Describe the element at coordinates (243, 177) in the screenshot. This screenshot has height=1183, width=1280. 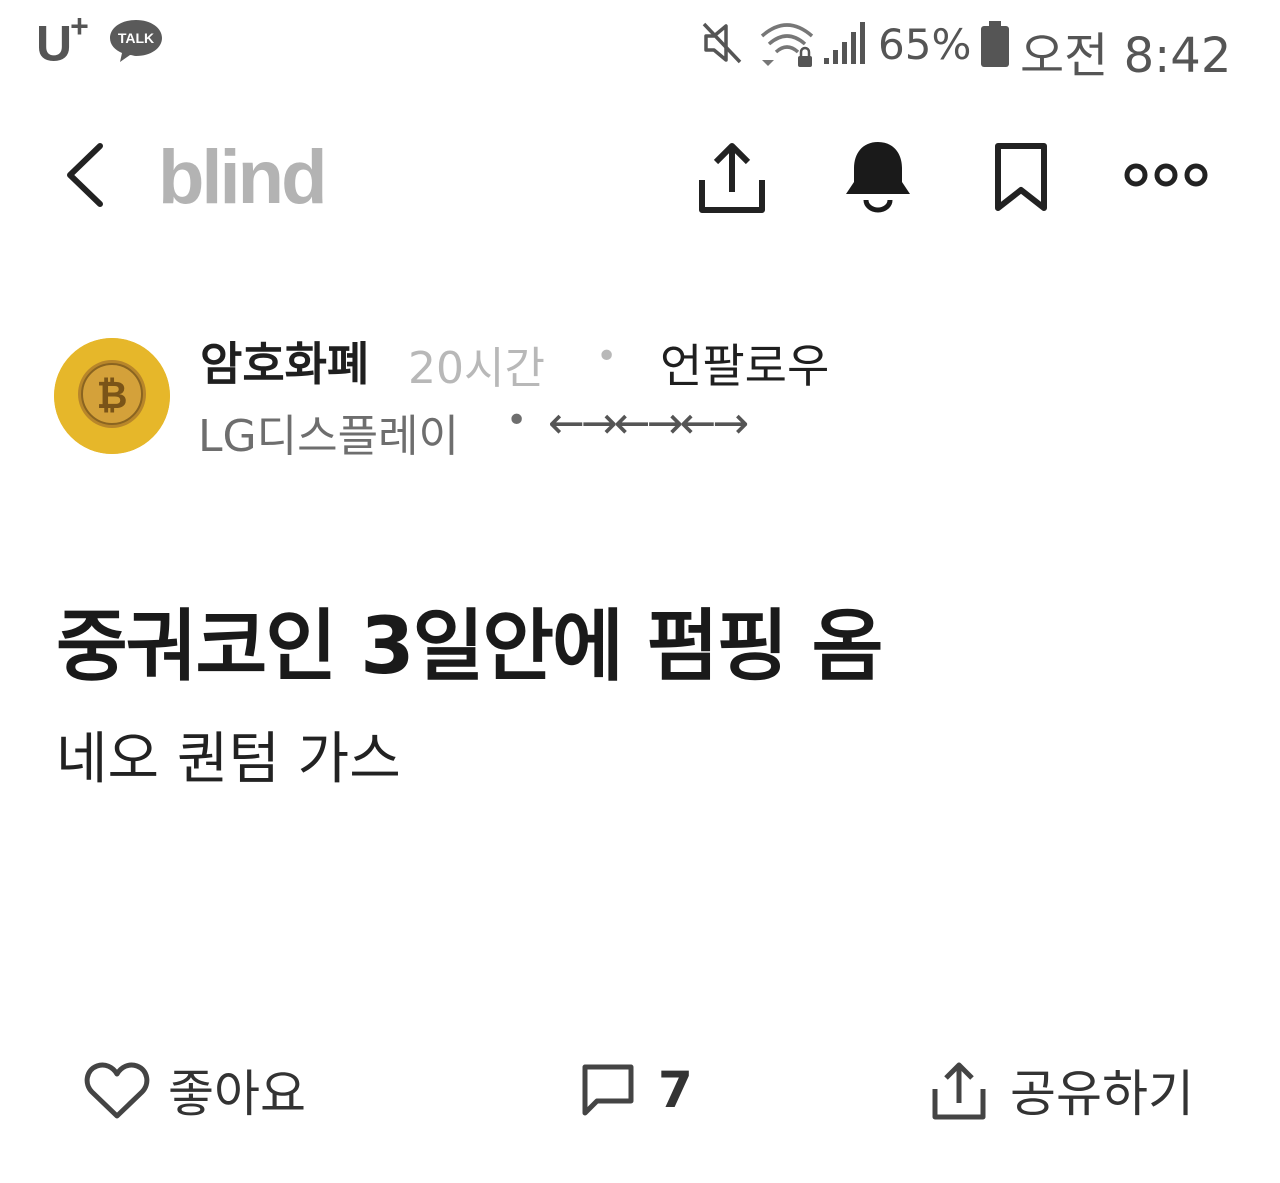
I see `brand-logo: blind` at that location.